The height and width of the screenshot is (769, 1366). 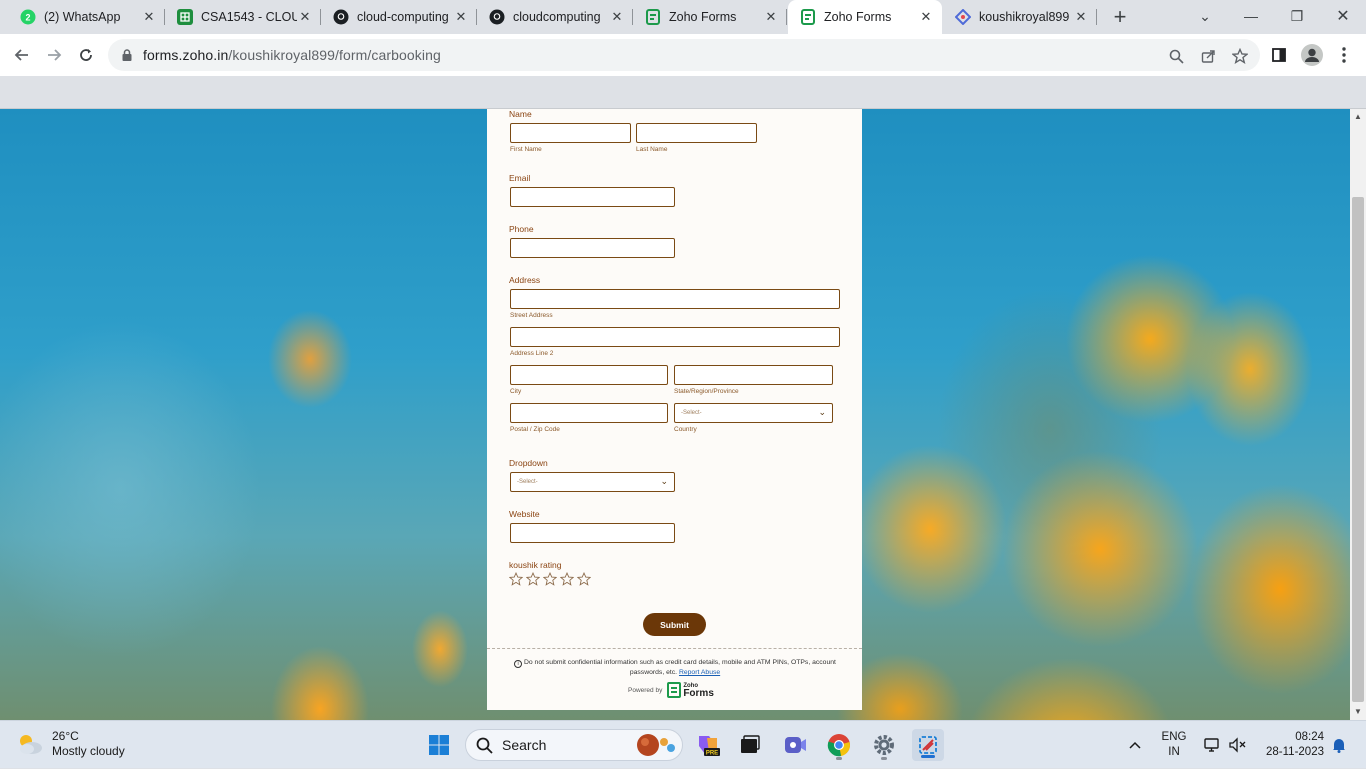 What do you see at coordinates (706, 391) in the screenshot?
I see `state-sublabel: State/Region/Province` at bounding box center [706, 391].